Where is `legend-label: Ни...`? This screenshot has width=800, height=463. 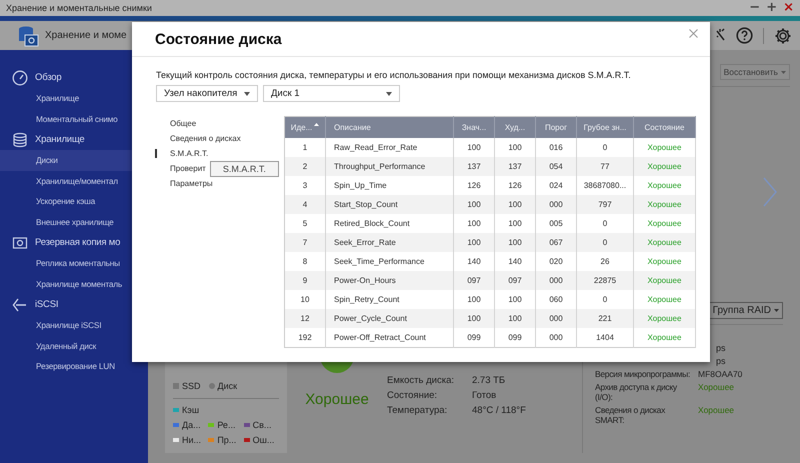
legend-label: Ни... is located at coordinates (192, 440).